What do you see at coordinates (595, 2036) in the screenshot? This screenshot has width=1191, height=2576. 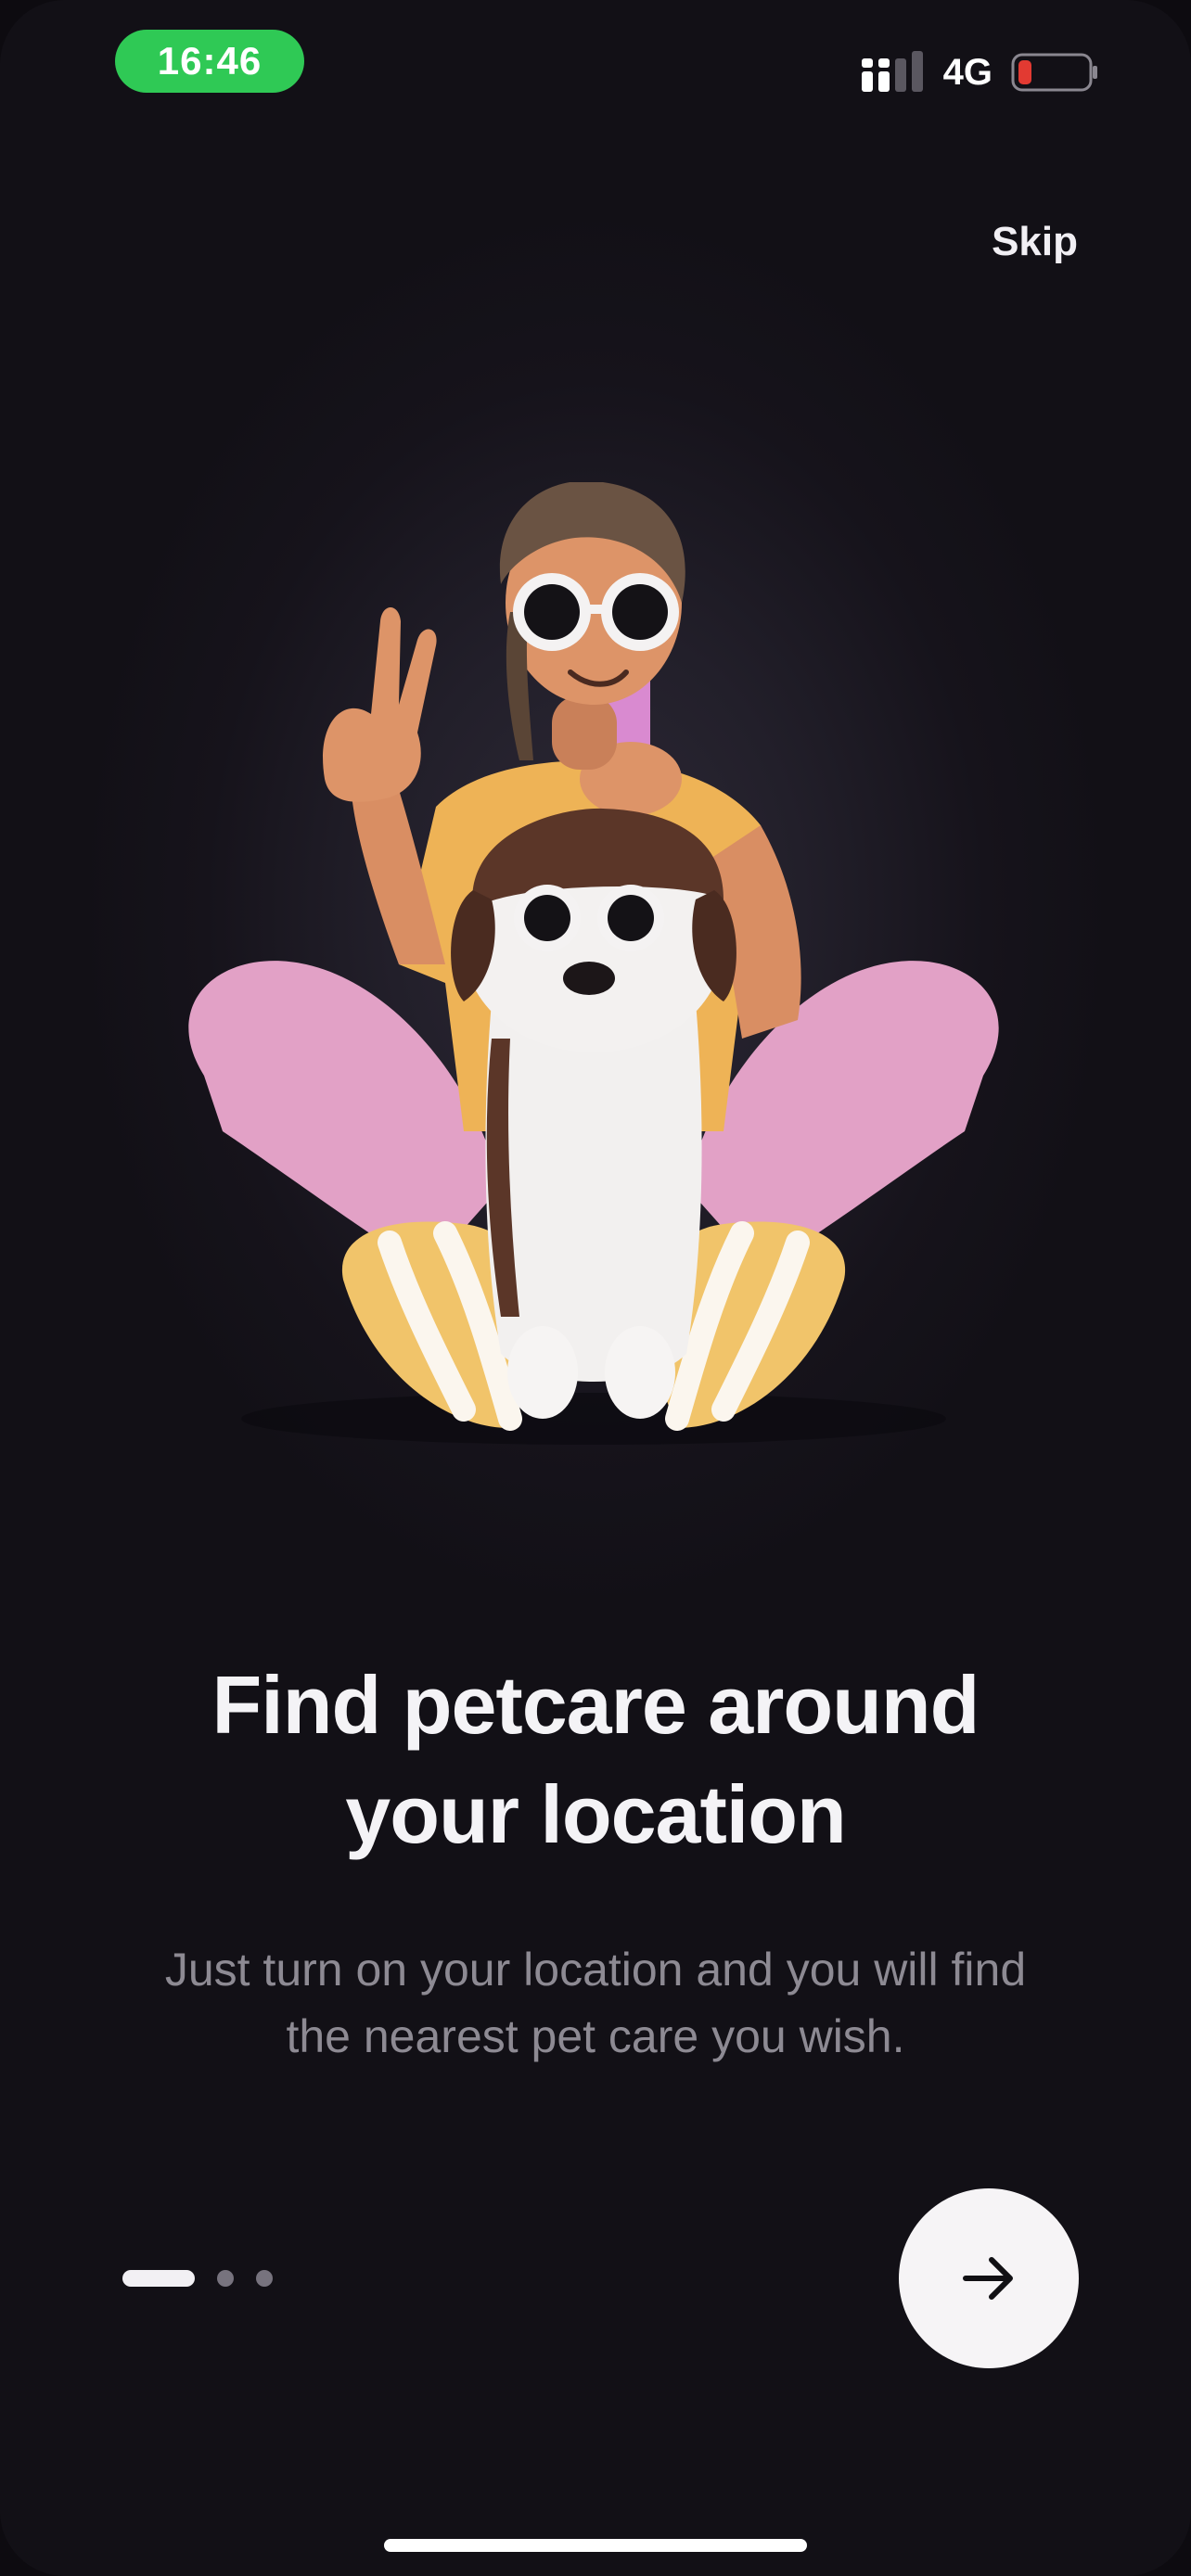 I see `subtitle-line-2: the nearest pet care you wish.` at bounding box center [595, 2036].